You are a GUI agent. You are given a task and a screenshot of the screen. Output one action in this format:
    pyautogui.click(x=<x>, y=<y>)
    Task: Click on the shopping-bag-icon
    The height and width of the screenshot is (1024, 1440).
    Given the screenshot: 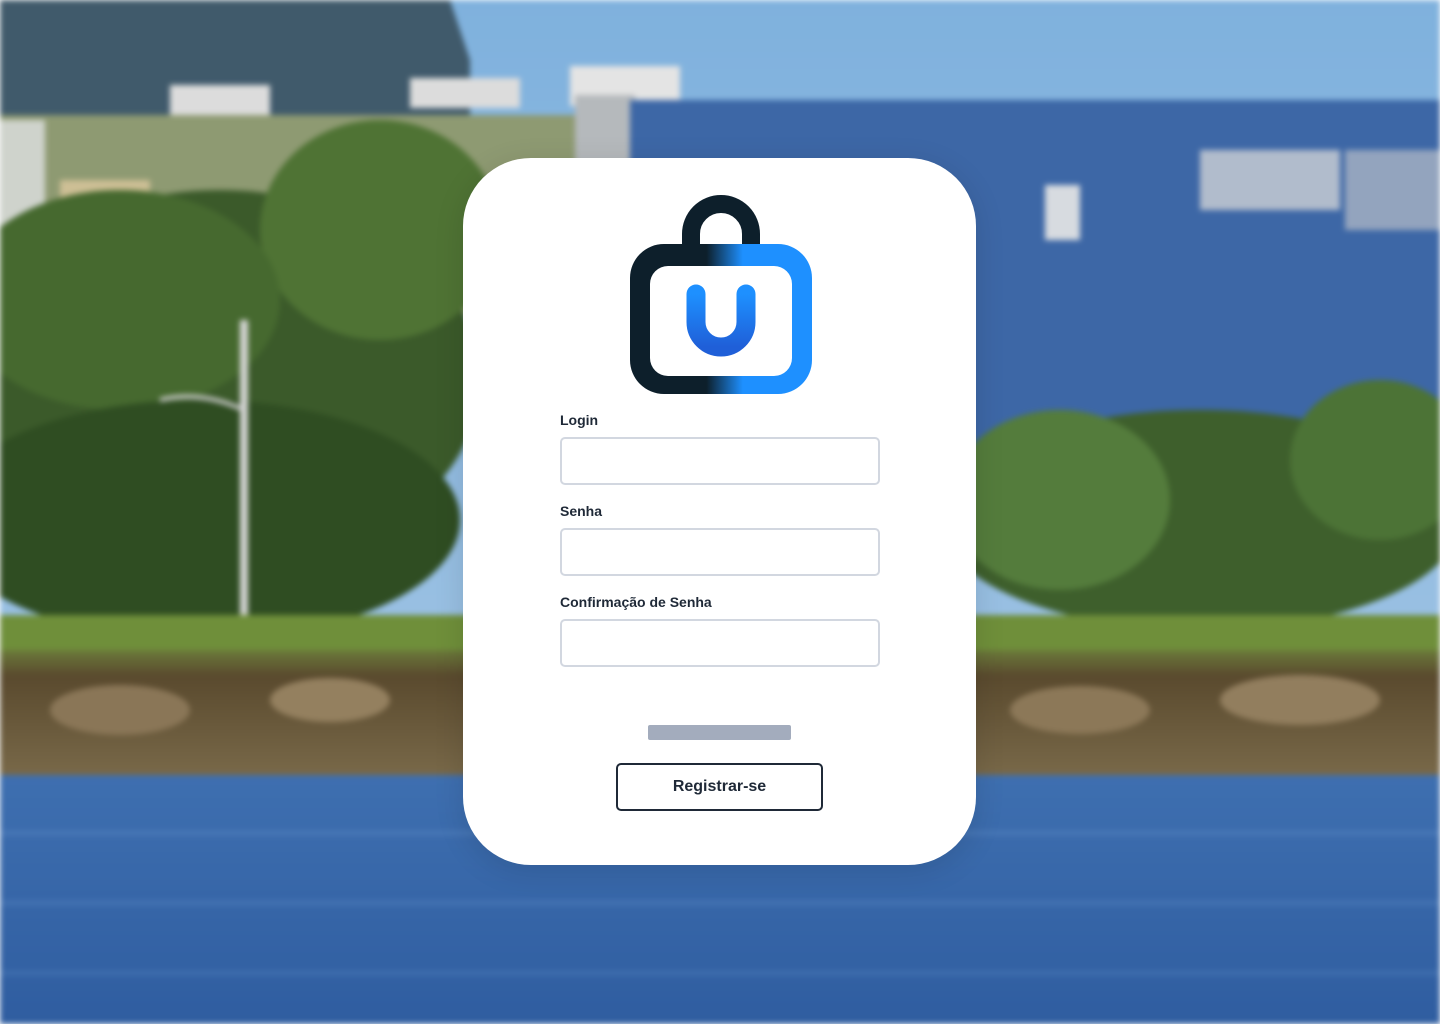 What is the action you would take?
    pyautogui.click(x=721, y=294)
    